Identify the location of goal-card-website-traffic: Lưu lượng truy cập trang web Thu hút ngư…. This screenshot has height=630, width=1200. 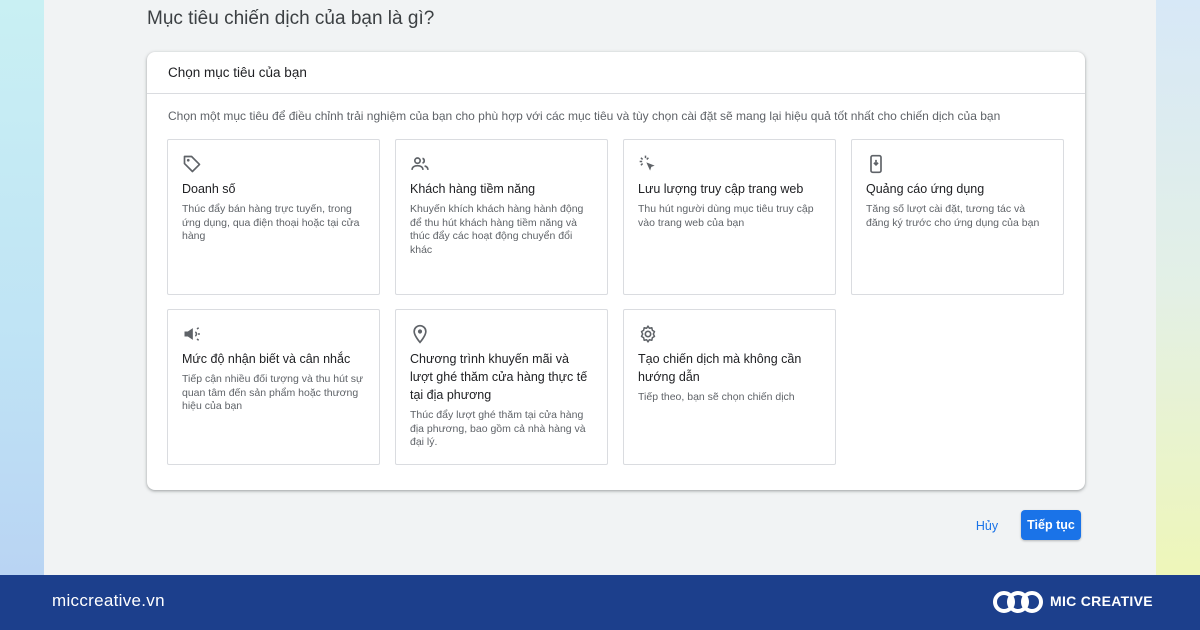
(729, 217).